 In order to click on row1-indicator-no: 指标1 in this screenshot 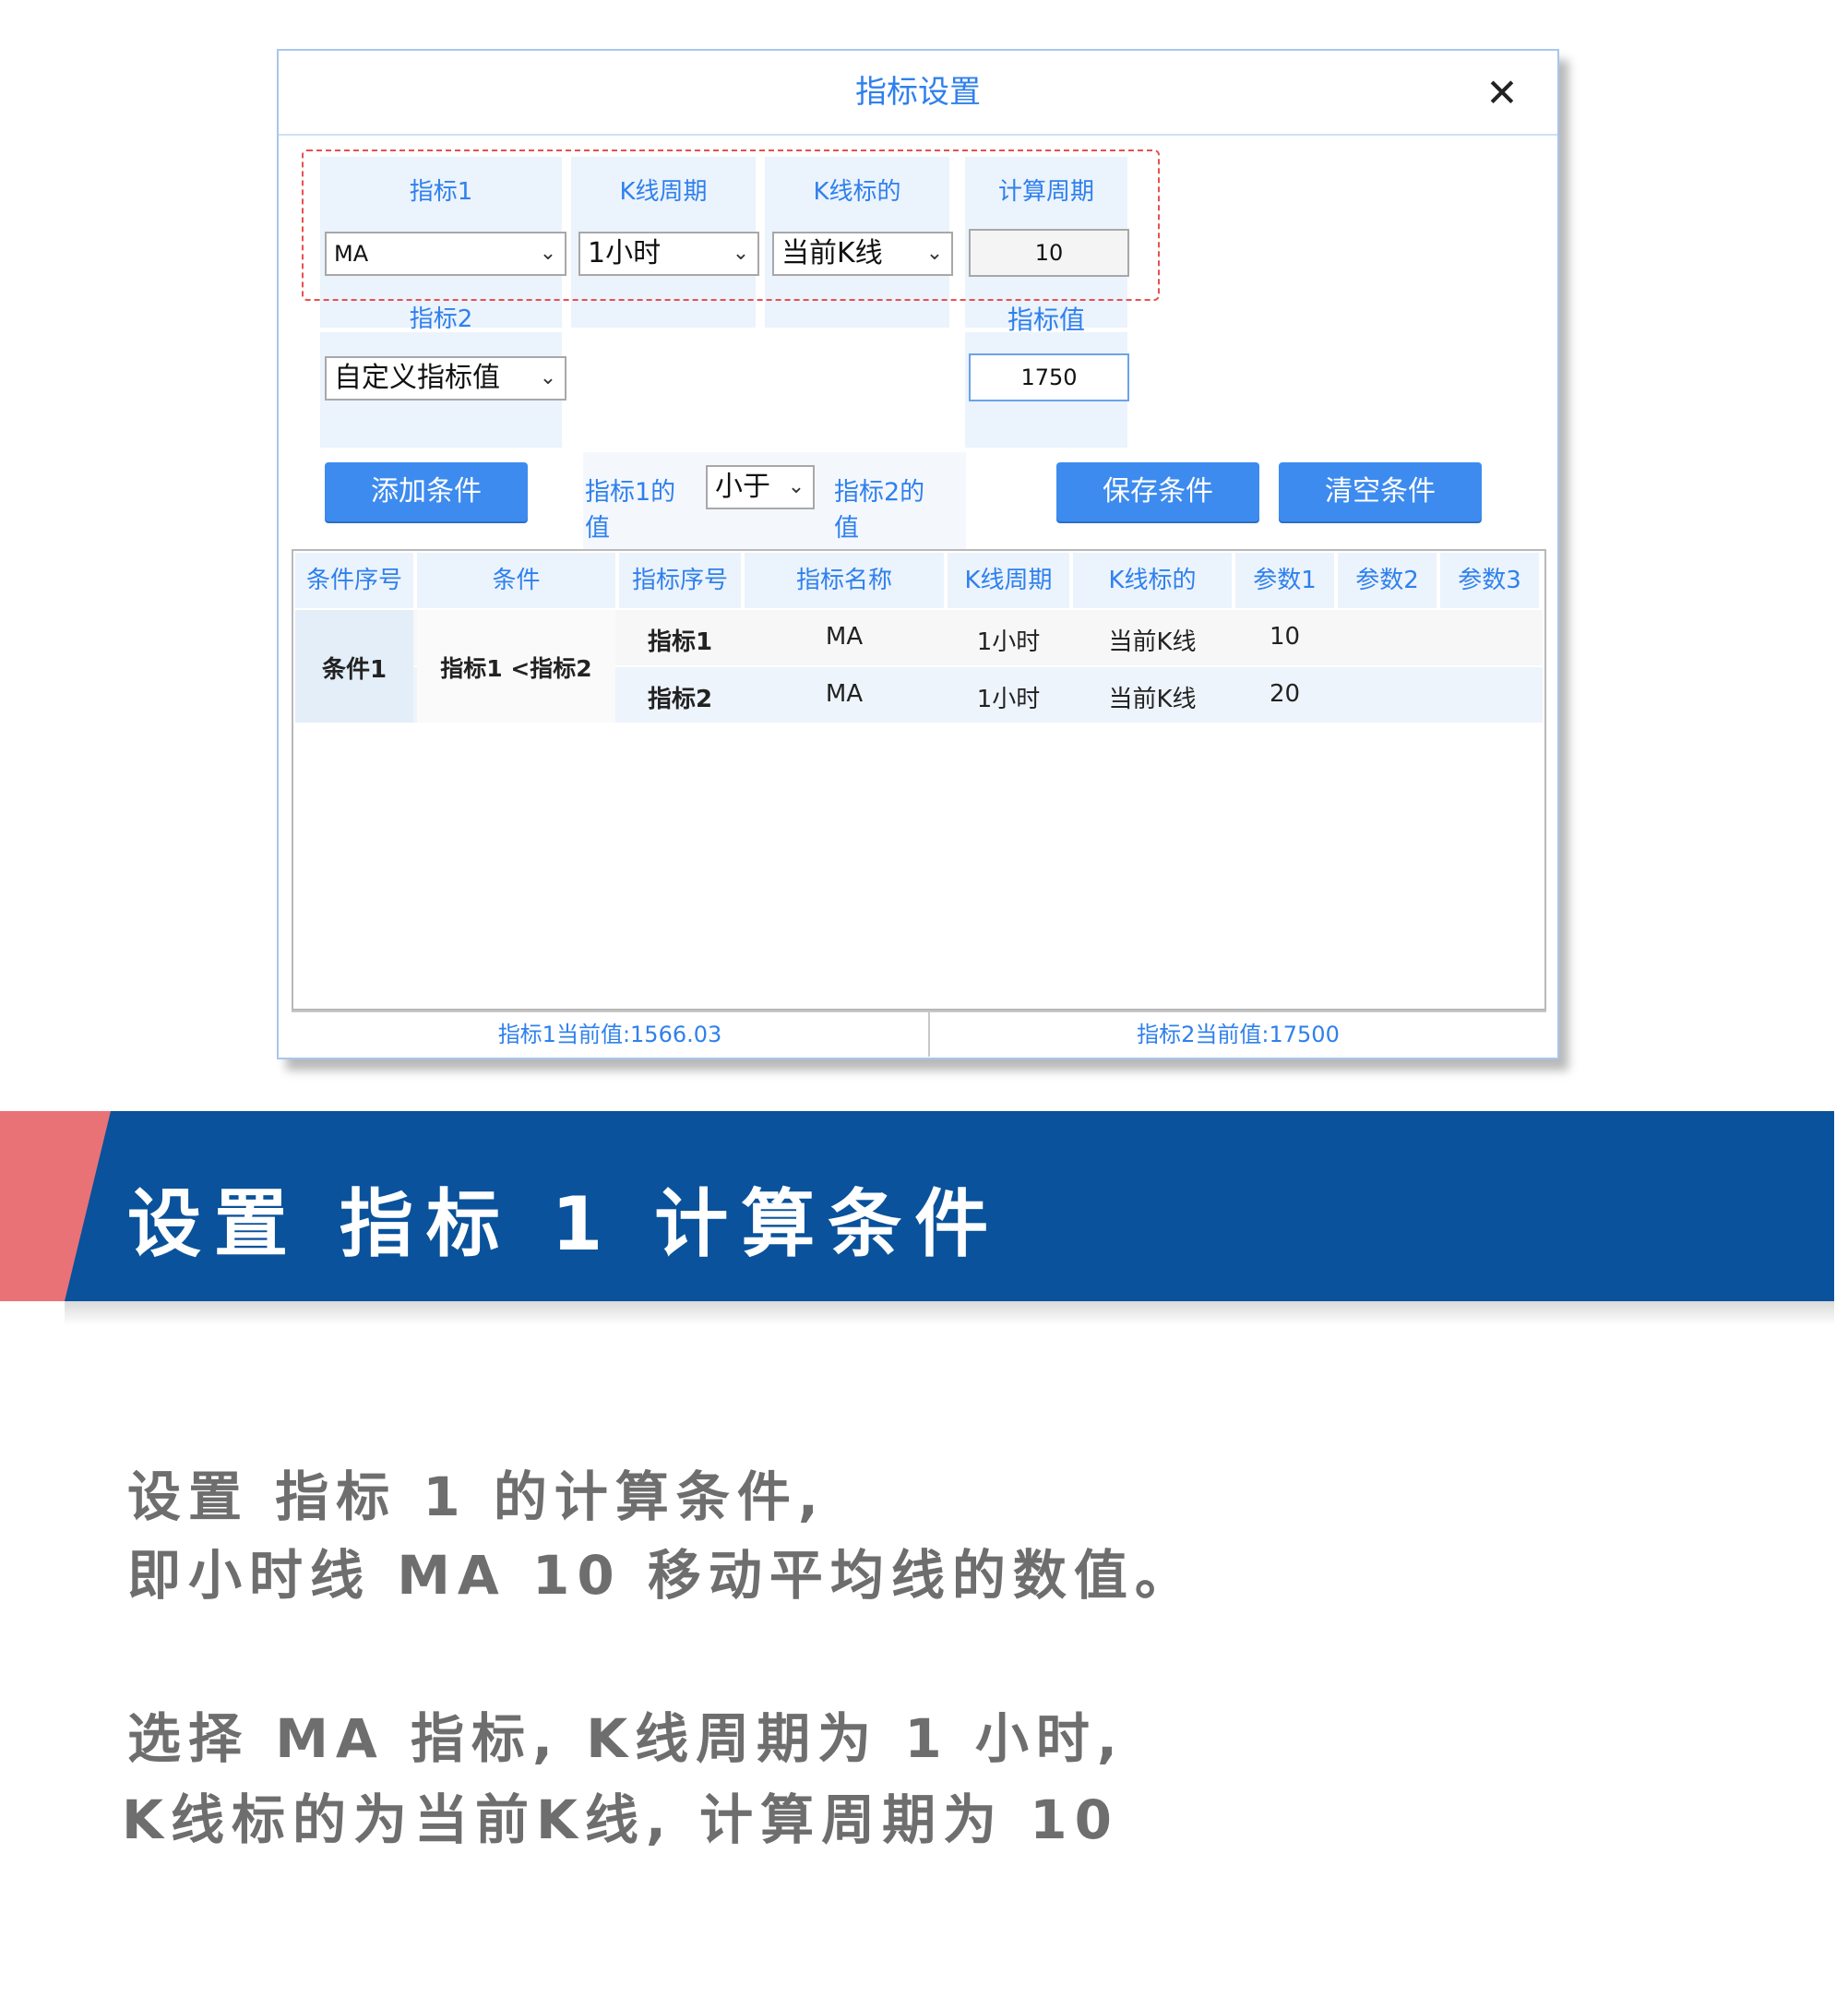, I will do `click(680, 642)`.